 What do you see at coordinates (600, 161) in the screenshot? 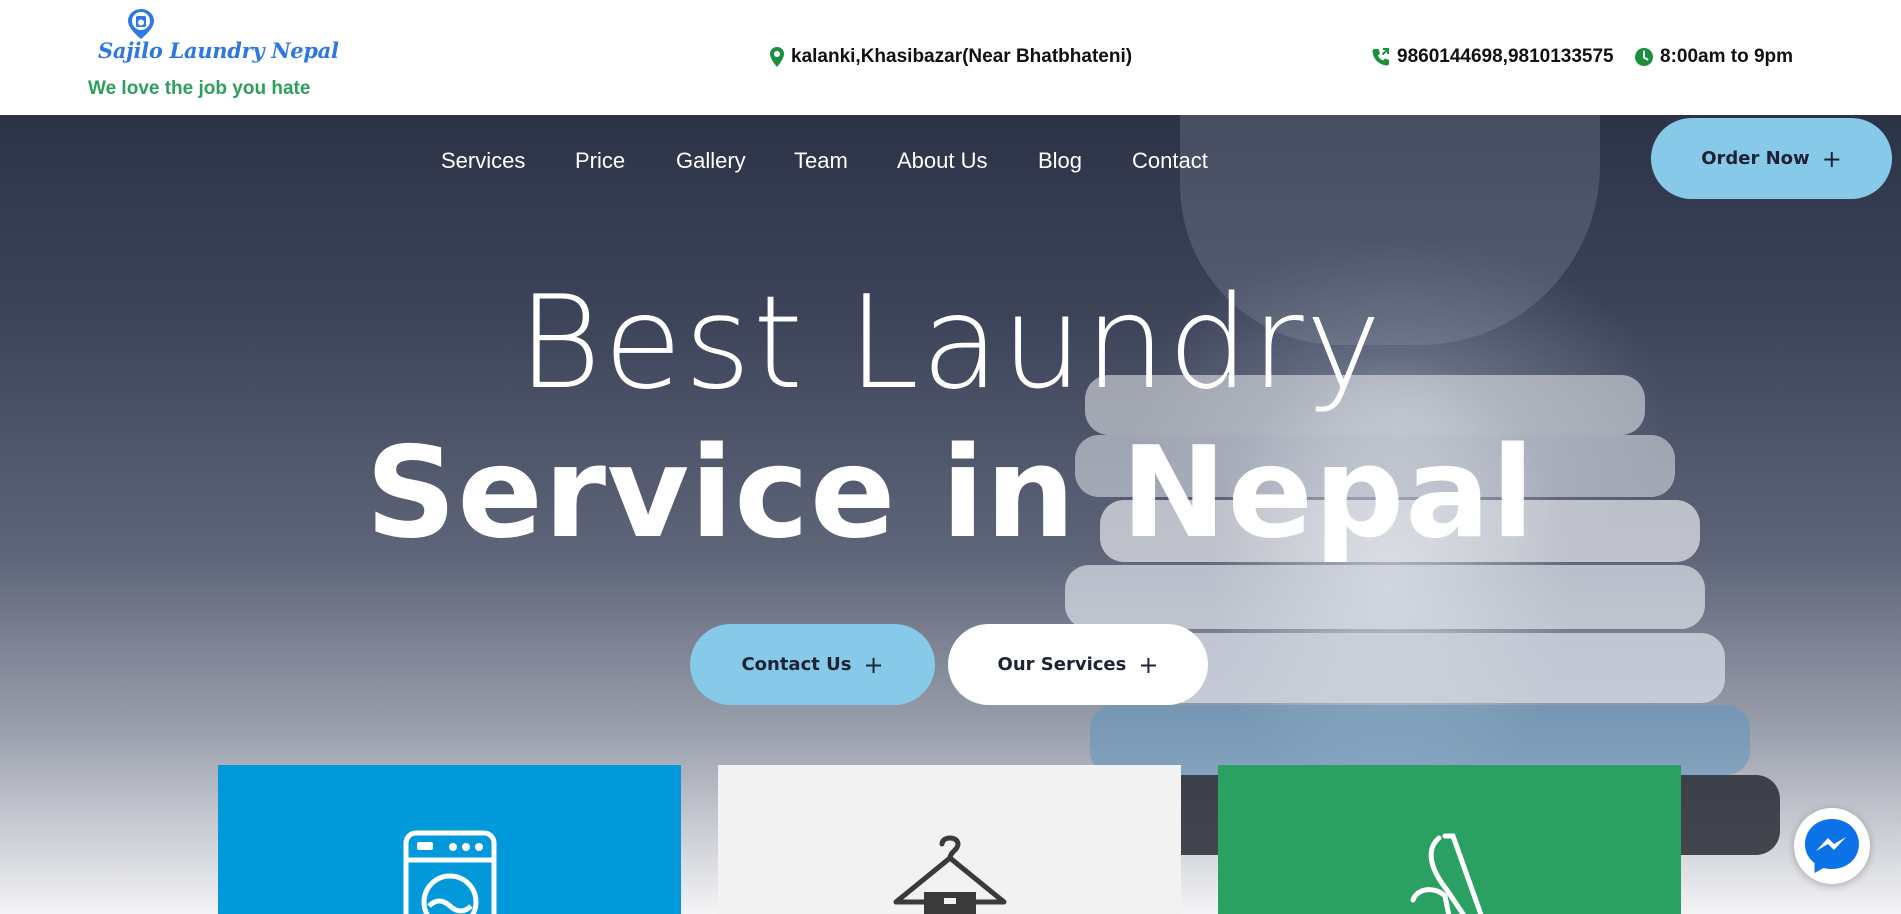
I see `nav-item-price: Price` at bounding box center [600, 161].